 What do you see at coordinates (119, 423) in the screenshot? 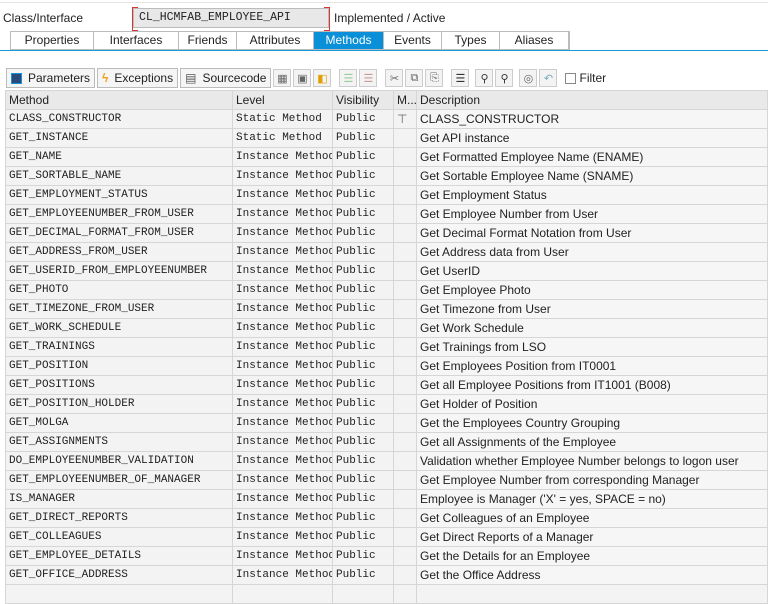
I see `method-name: GET_MOLGA` at bounding box center [119, 423].